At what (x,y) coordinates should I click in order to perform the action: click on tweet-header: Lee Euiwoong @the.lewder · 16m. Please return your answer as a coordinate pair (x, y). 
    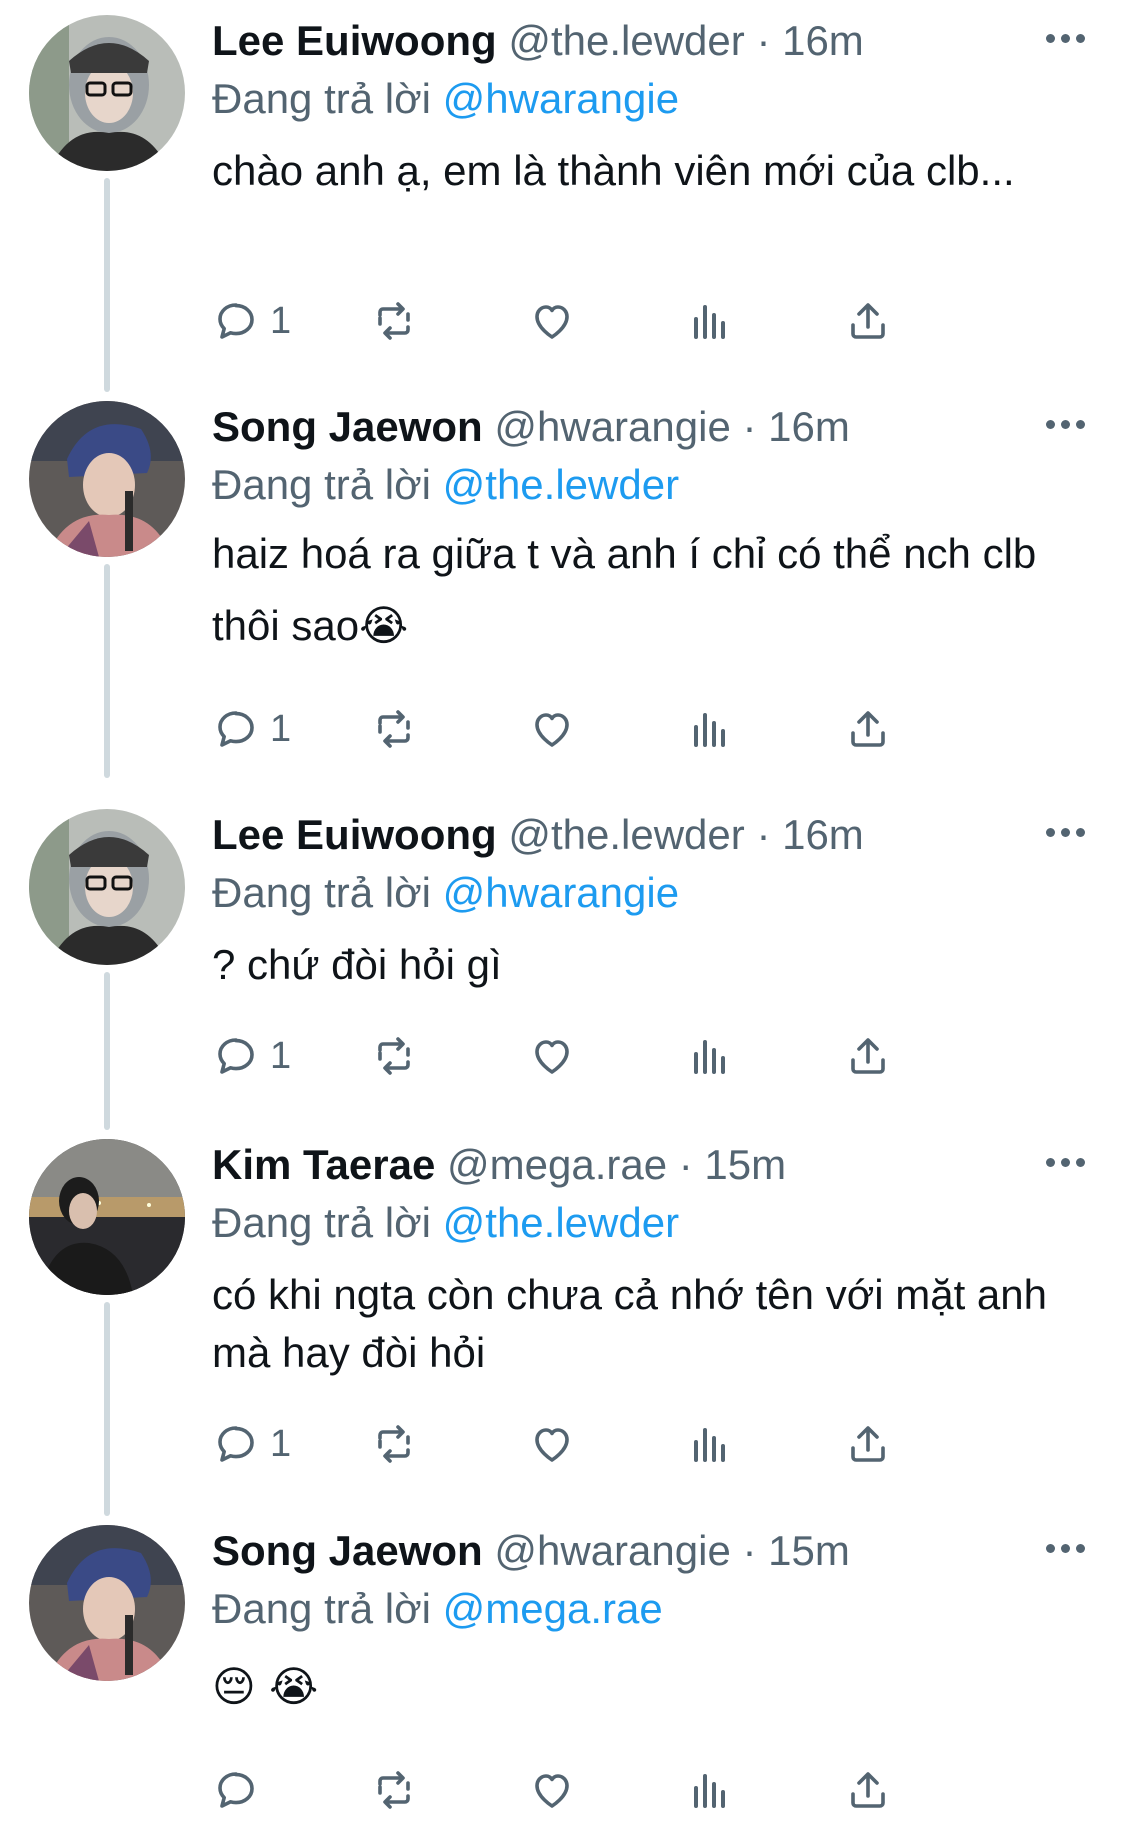
    Looking at the image, I should click on (637, 41).